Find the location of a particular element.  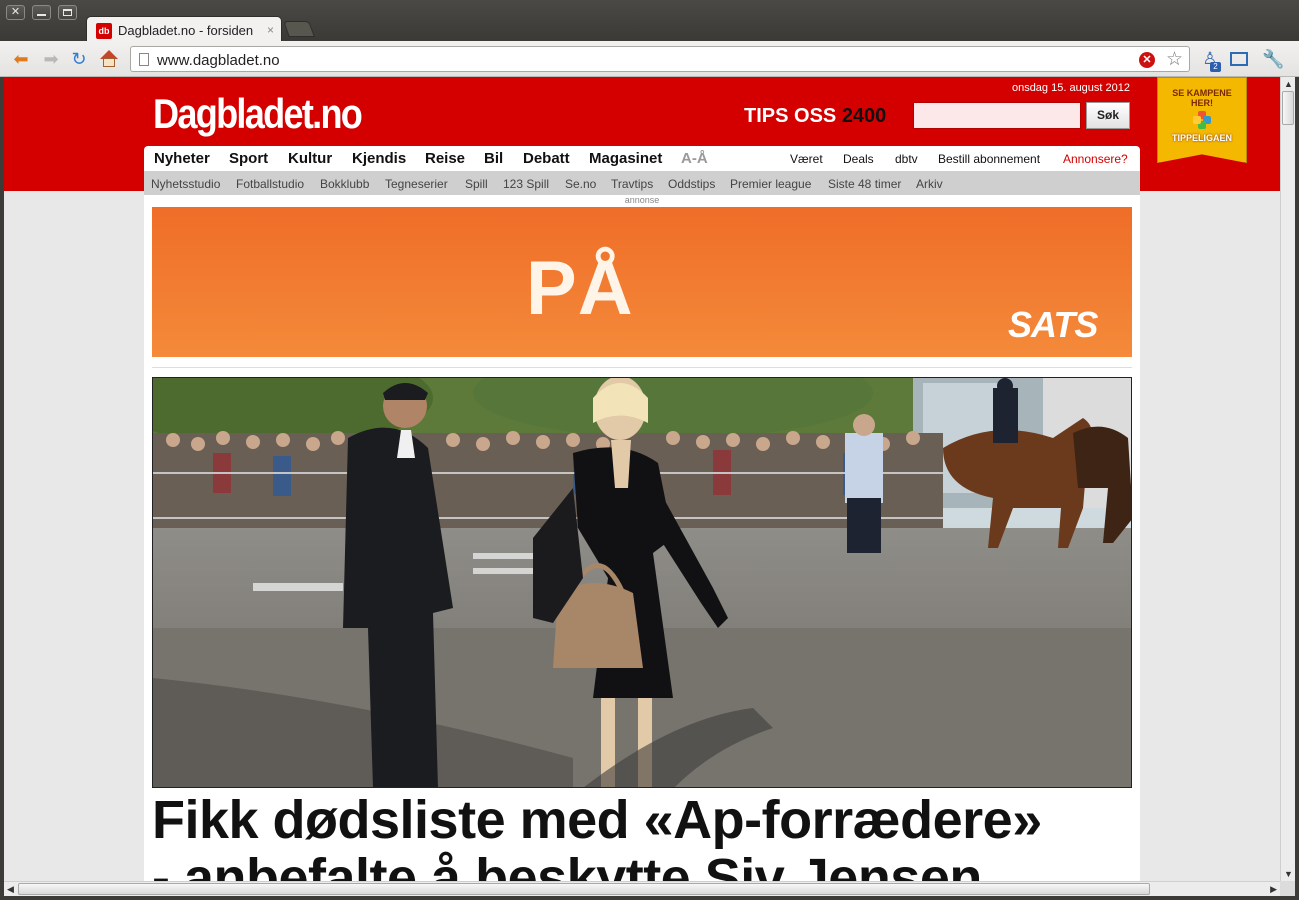

tips-banner: TIPS OSS 2400 is located at coordinates (815, 116).